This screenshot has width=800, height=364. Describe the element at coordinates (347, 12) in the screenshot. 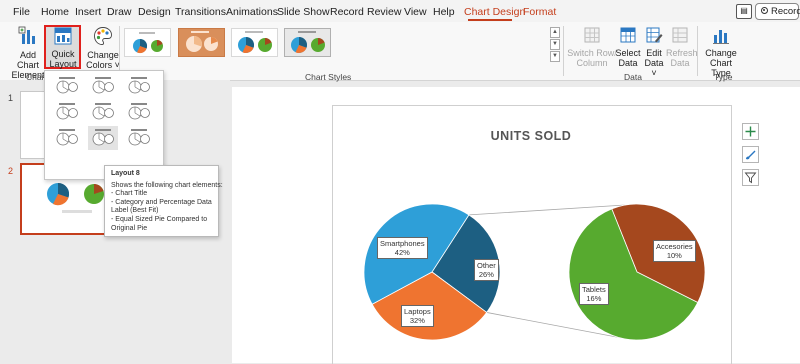

I see `tab-record: Record` at that location.